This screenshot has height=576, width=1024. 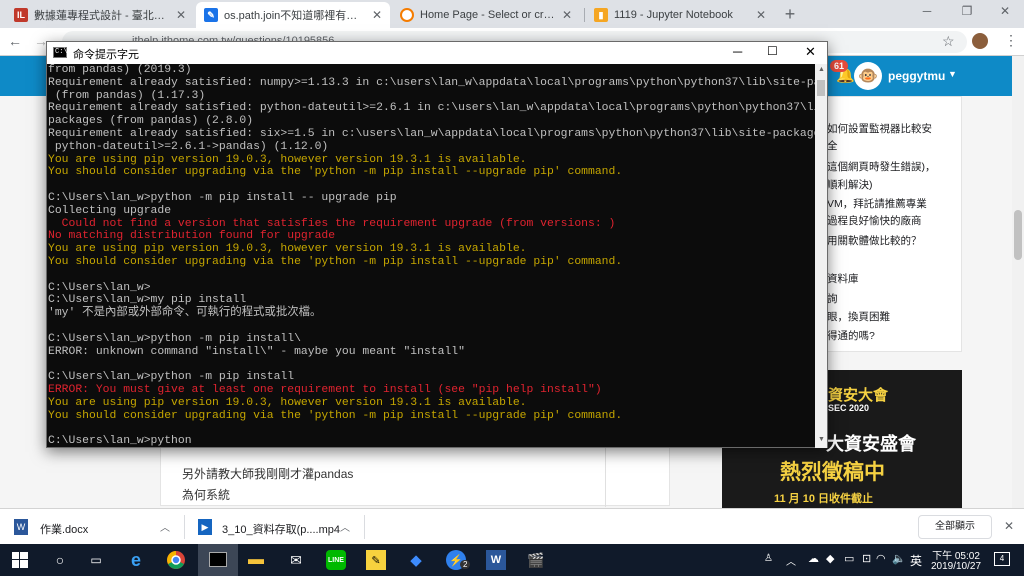 I want to click on sidebar-link: 用關軟體做比較的？, so click(x=874, y=240).